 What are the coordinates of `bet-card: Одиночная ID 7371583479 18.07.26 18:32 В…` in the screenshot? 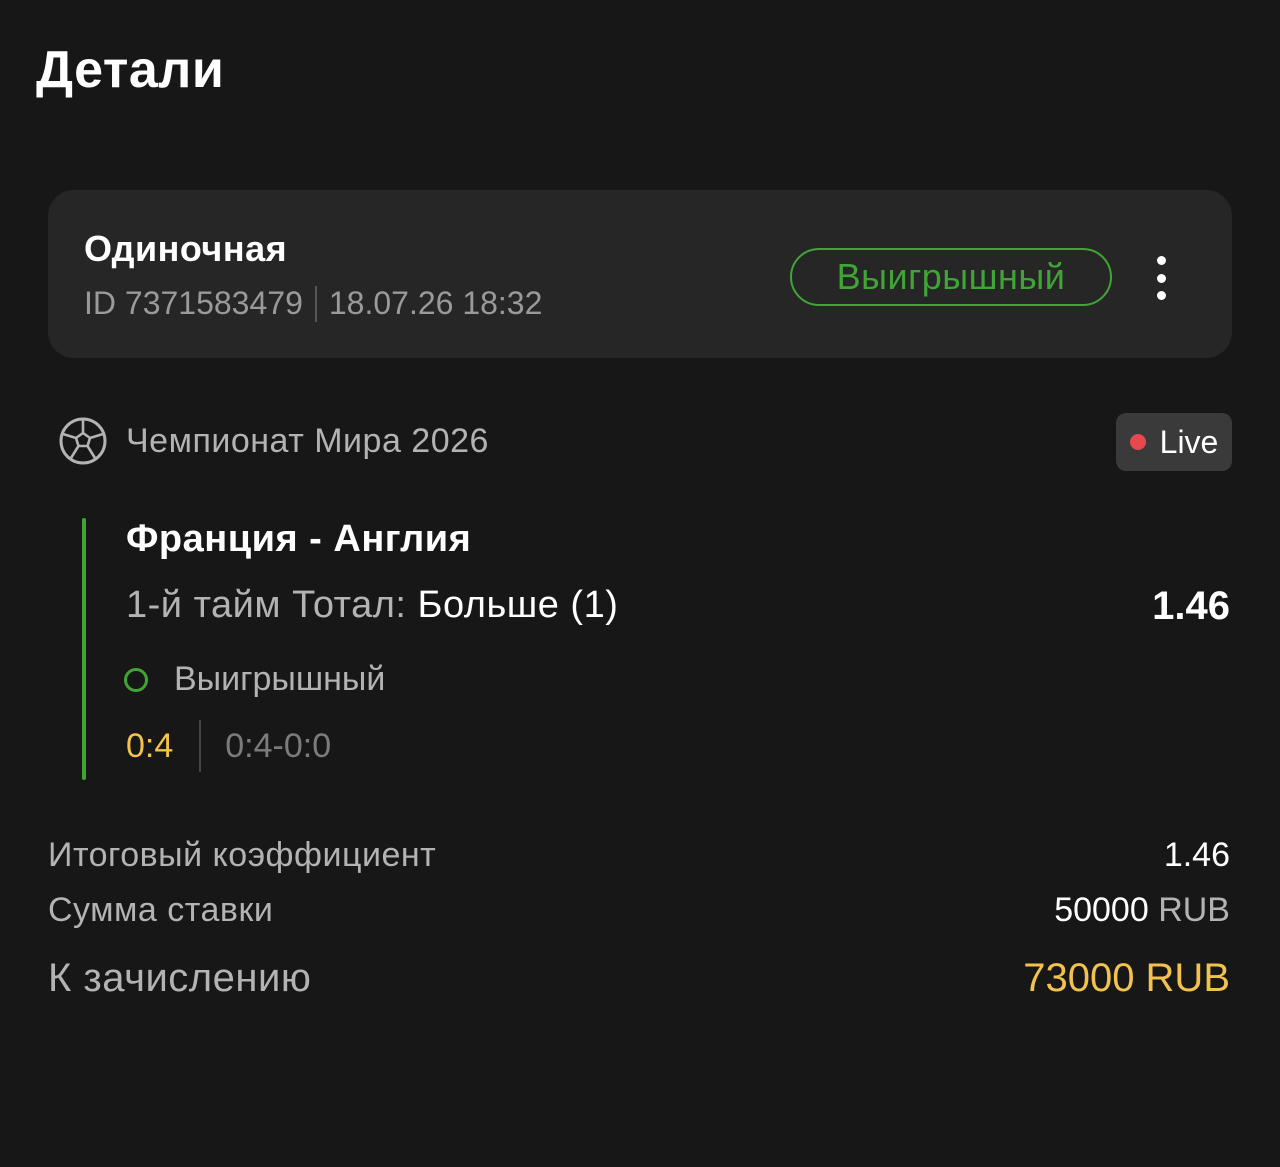 It's located at (640, 274).